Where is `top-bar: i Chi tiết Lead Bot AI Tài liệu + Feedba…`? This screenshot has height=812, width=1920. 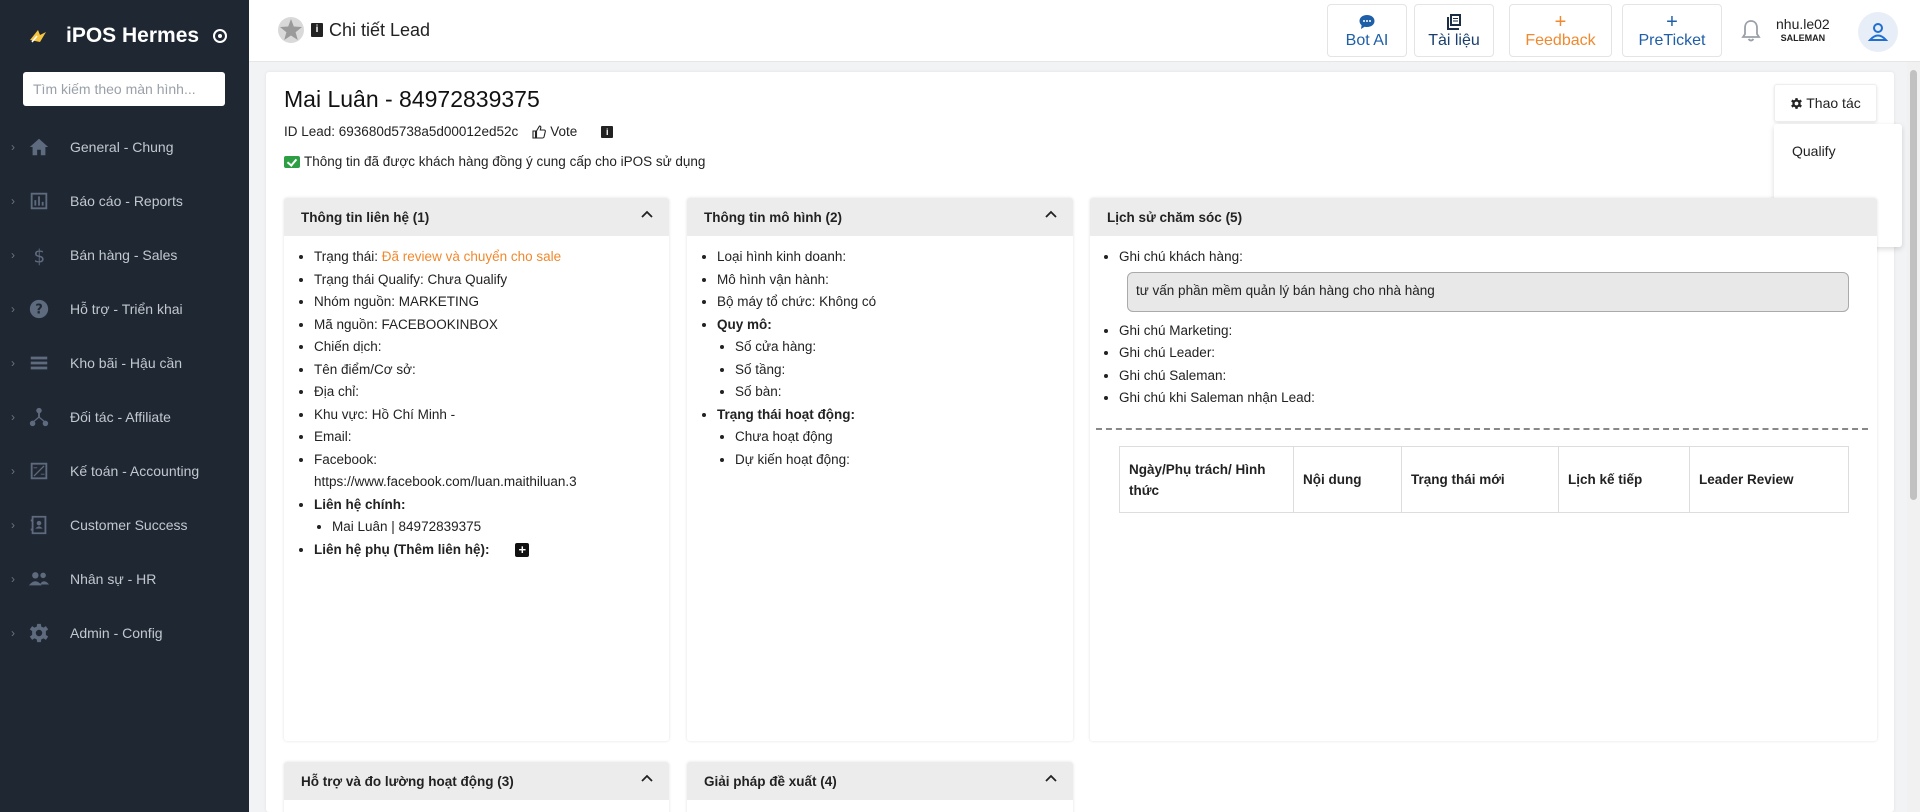 top-bar: i Chi tiết Lead Bot AI Tài liệu + Feedba… is located at coordinates (1084, 31).